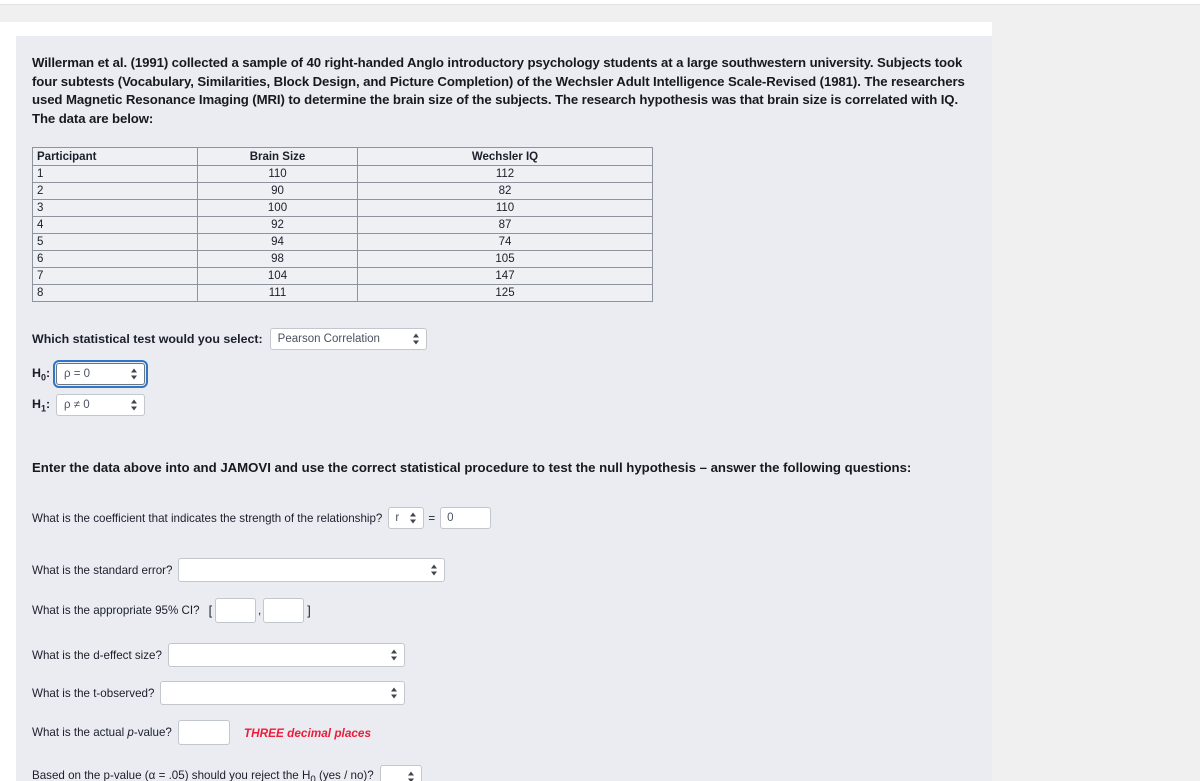 Image resolution: width=1200 pixels, height=781 pixels. I want to click on statistical-test-select: Pearson Correlation, so click(348, 339).